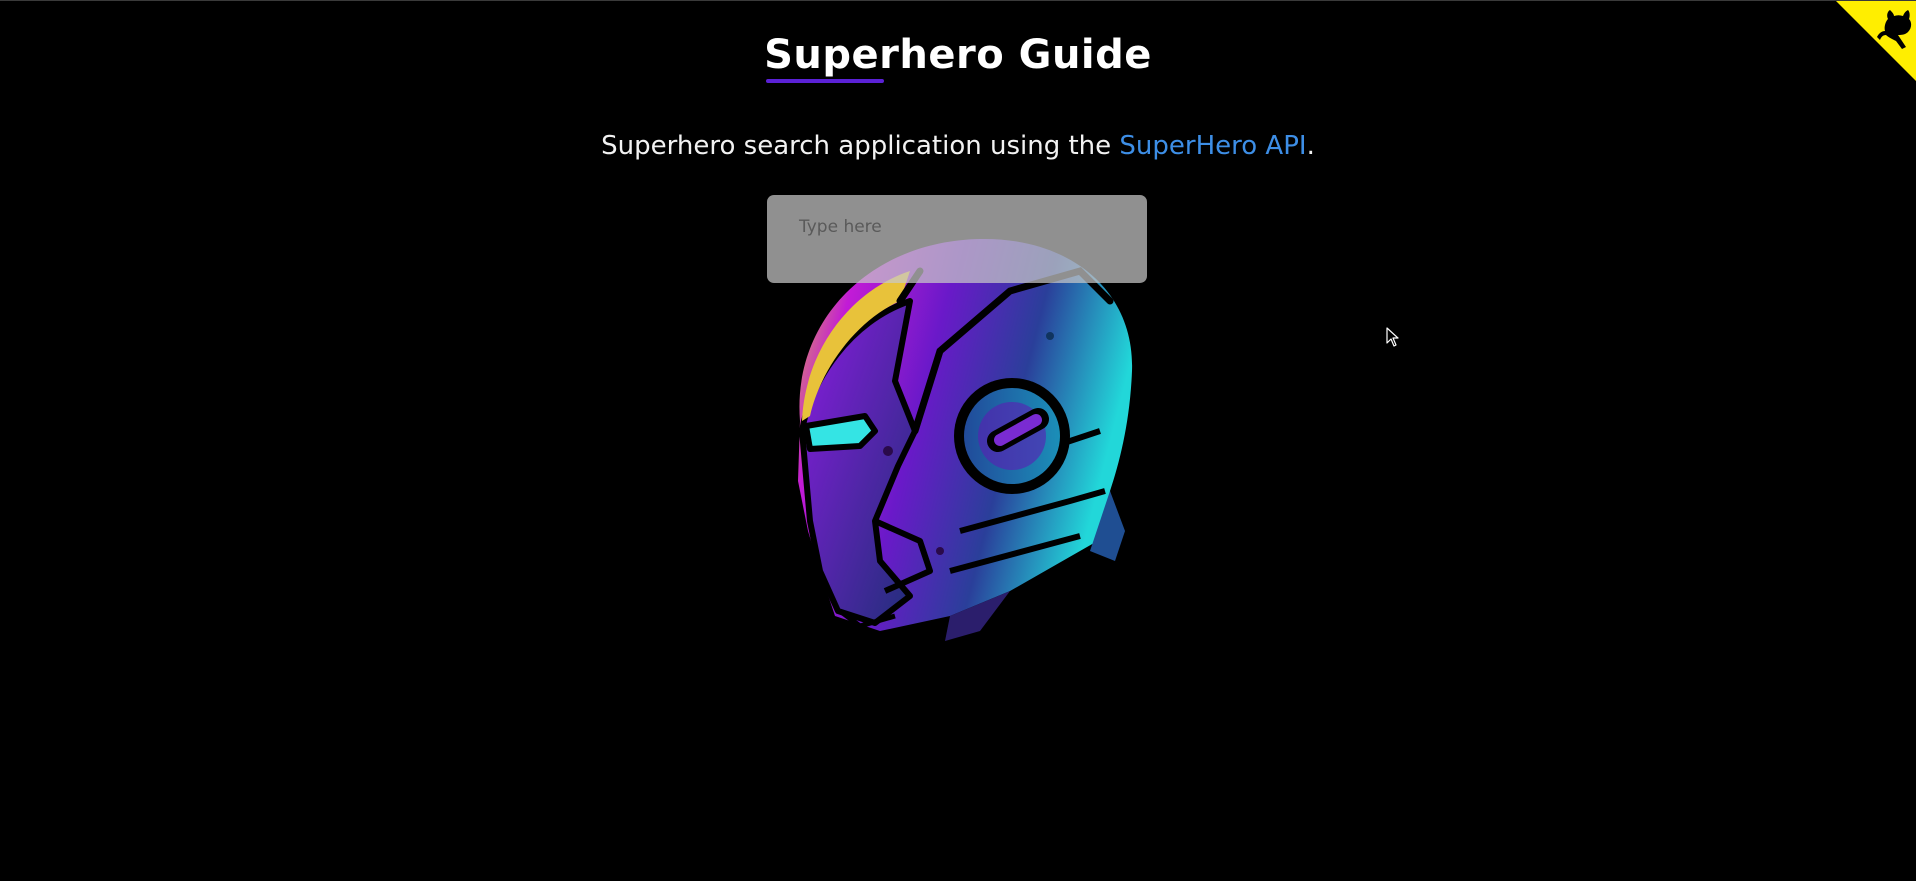 This screenshot has height=881, width=1916. What do you see at coordinates (825, 81) in the screenshot?
I see `title-underline` at bounding box center [825, 81].